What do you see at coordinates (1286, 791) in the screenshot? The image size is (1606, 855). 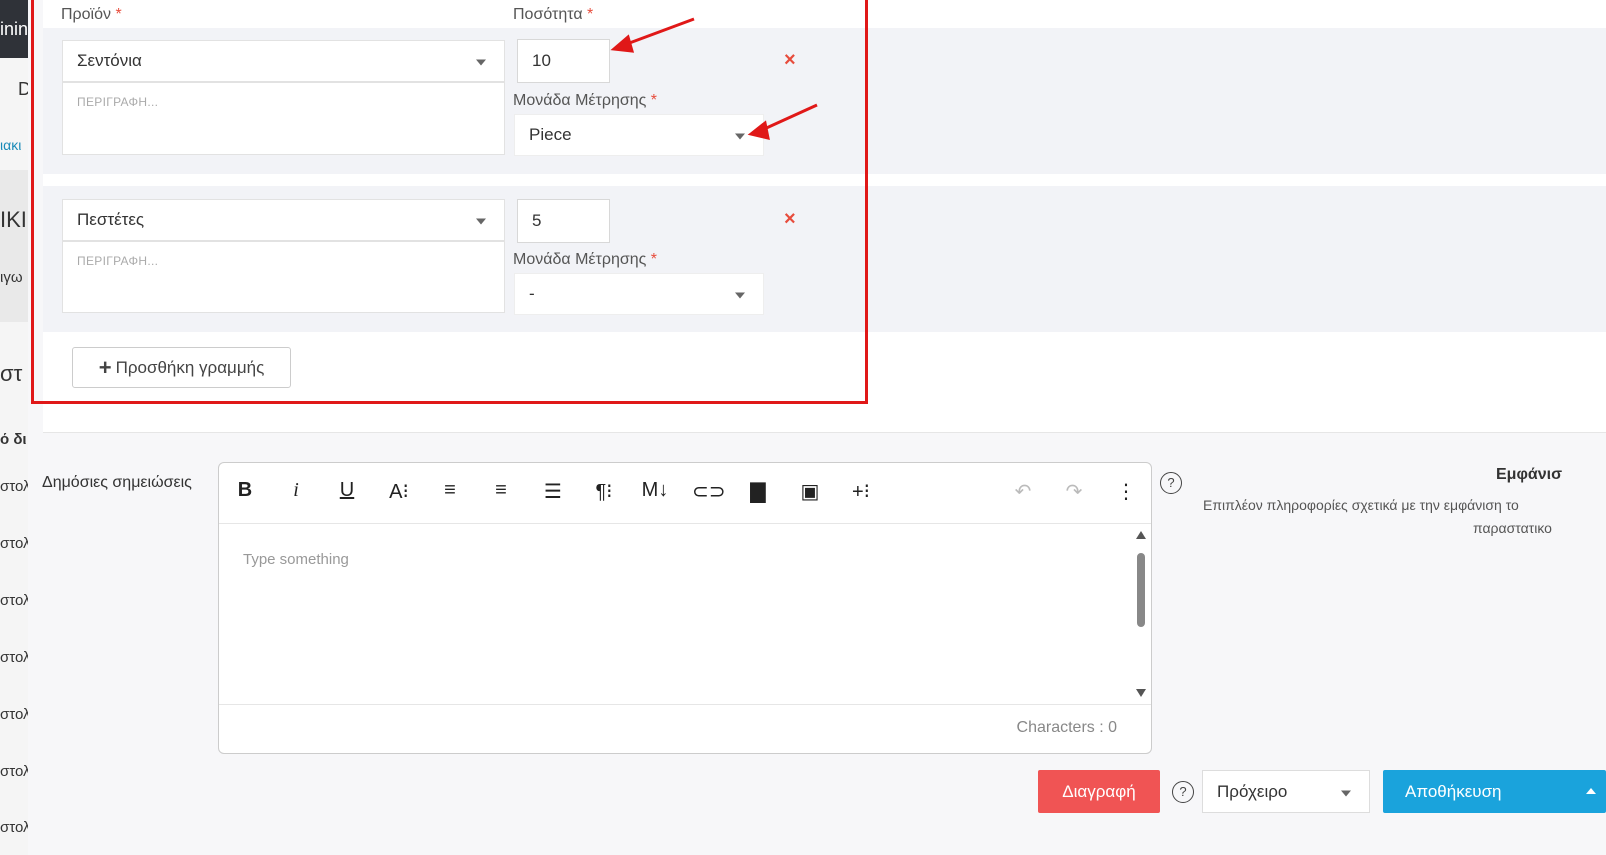 I see `status-select: Πρόχειρο` at bounding box center [1286, 791].